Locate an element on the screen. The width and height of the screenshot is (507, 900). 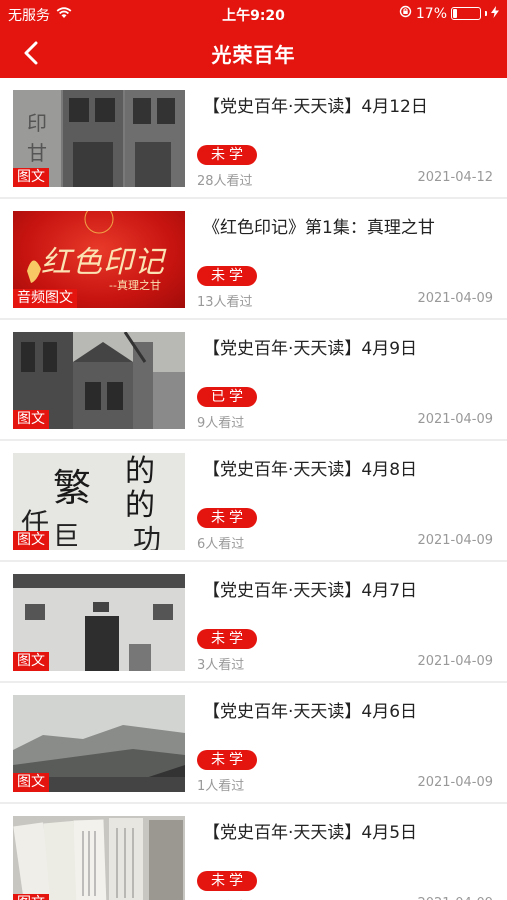
list-item: 图文 【党史百年·天天读】4月9日已学 9人看过 2021-04-09 is located at coordinates (253, 380).